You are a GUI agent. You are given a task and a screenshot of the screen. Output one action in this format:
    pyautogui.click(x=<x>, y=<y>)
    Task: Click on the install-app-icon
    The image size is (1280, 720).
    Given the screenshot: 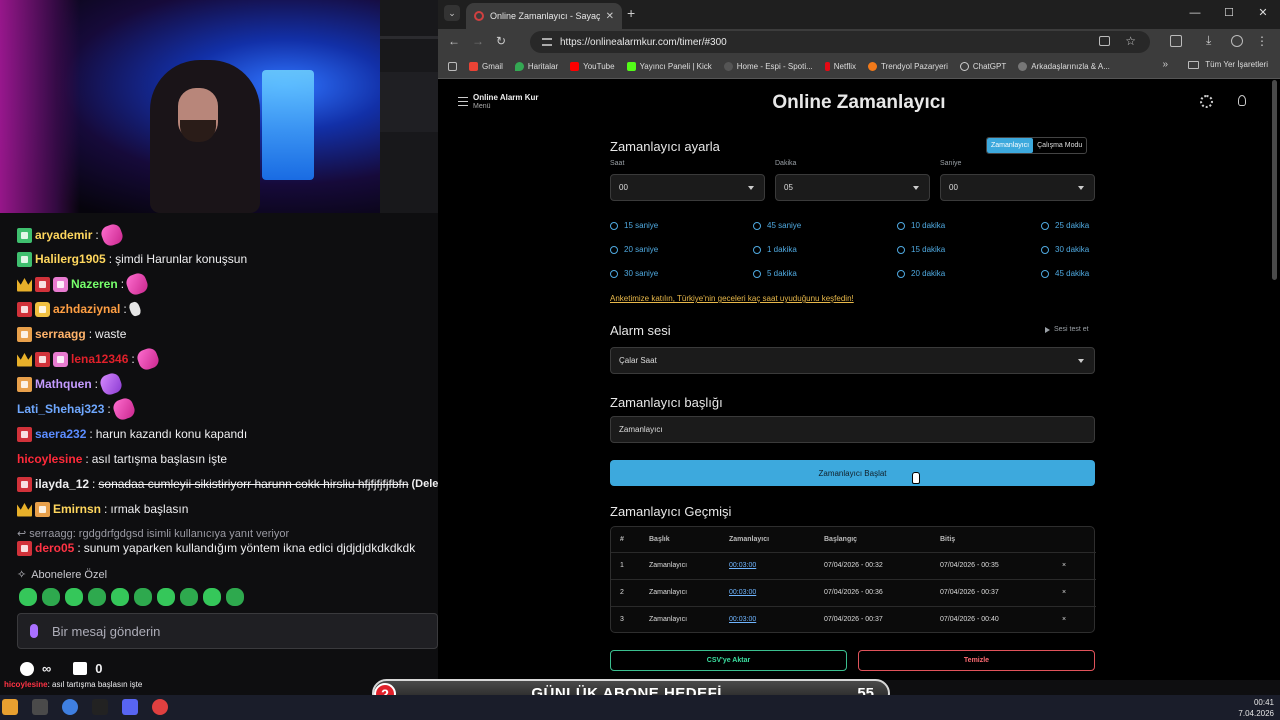 What is the action you would take?
    pyautogui.click(x=1104, y=41)
    